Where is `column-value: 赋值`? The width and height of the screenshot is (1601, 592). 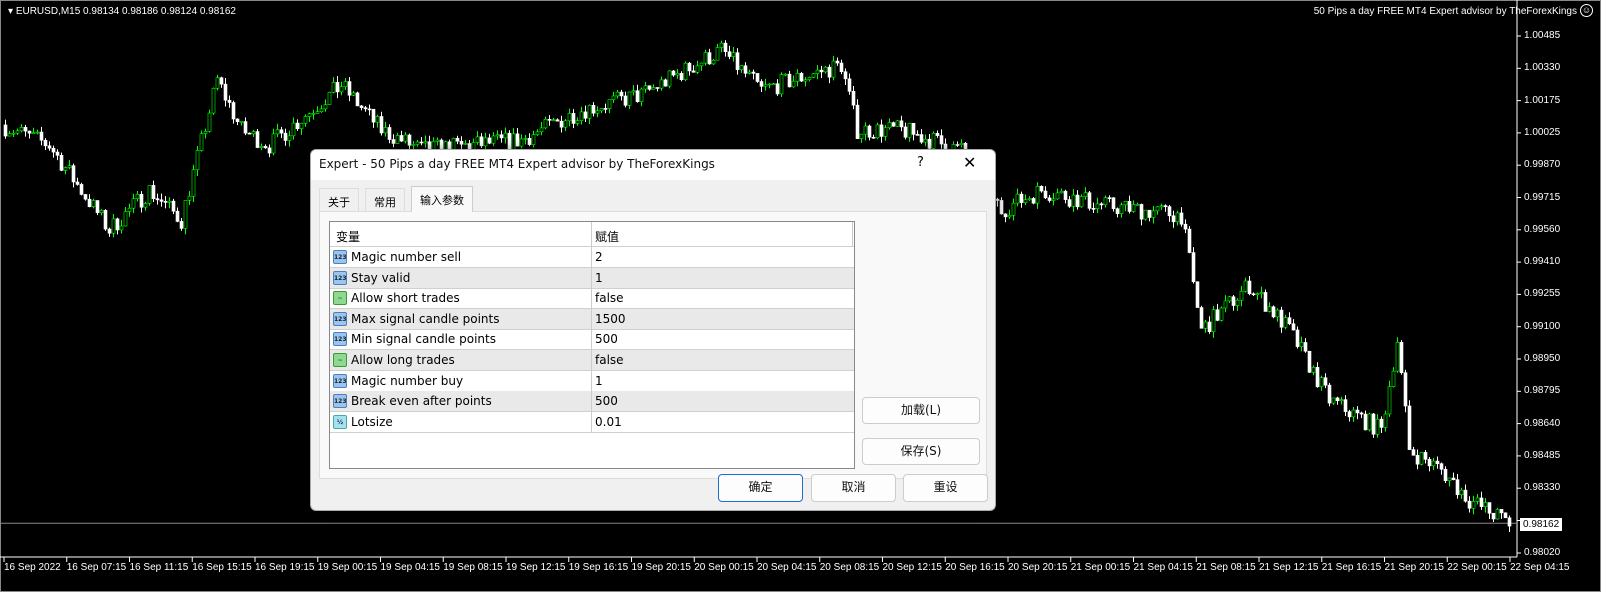
column-value: 赋值 is located at coordinates (607, 236).